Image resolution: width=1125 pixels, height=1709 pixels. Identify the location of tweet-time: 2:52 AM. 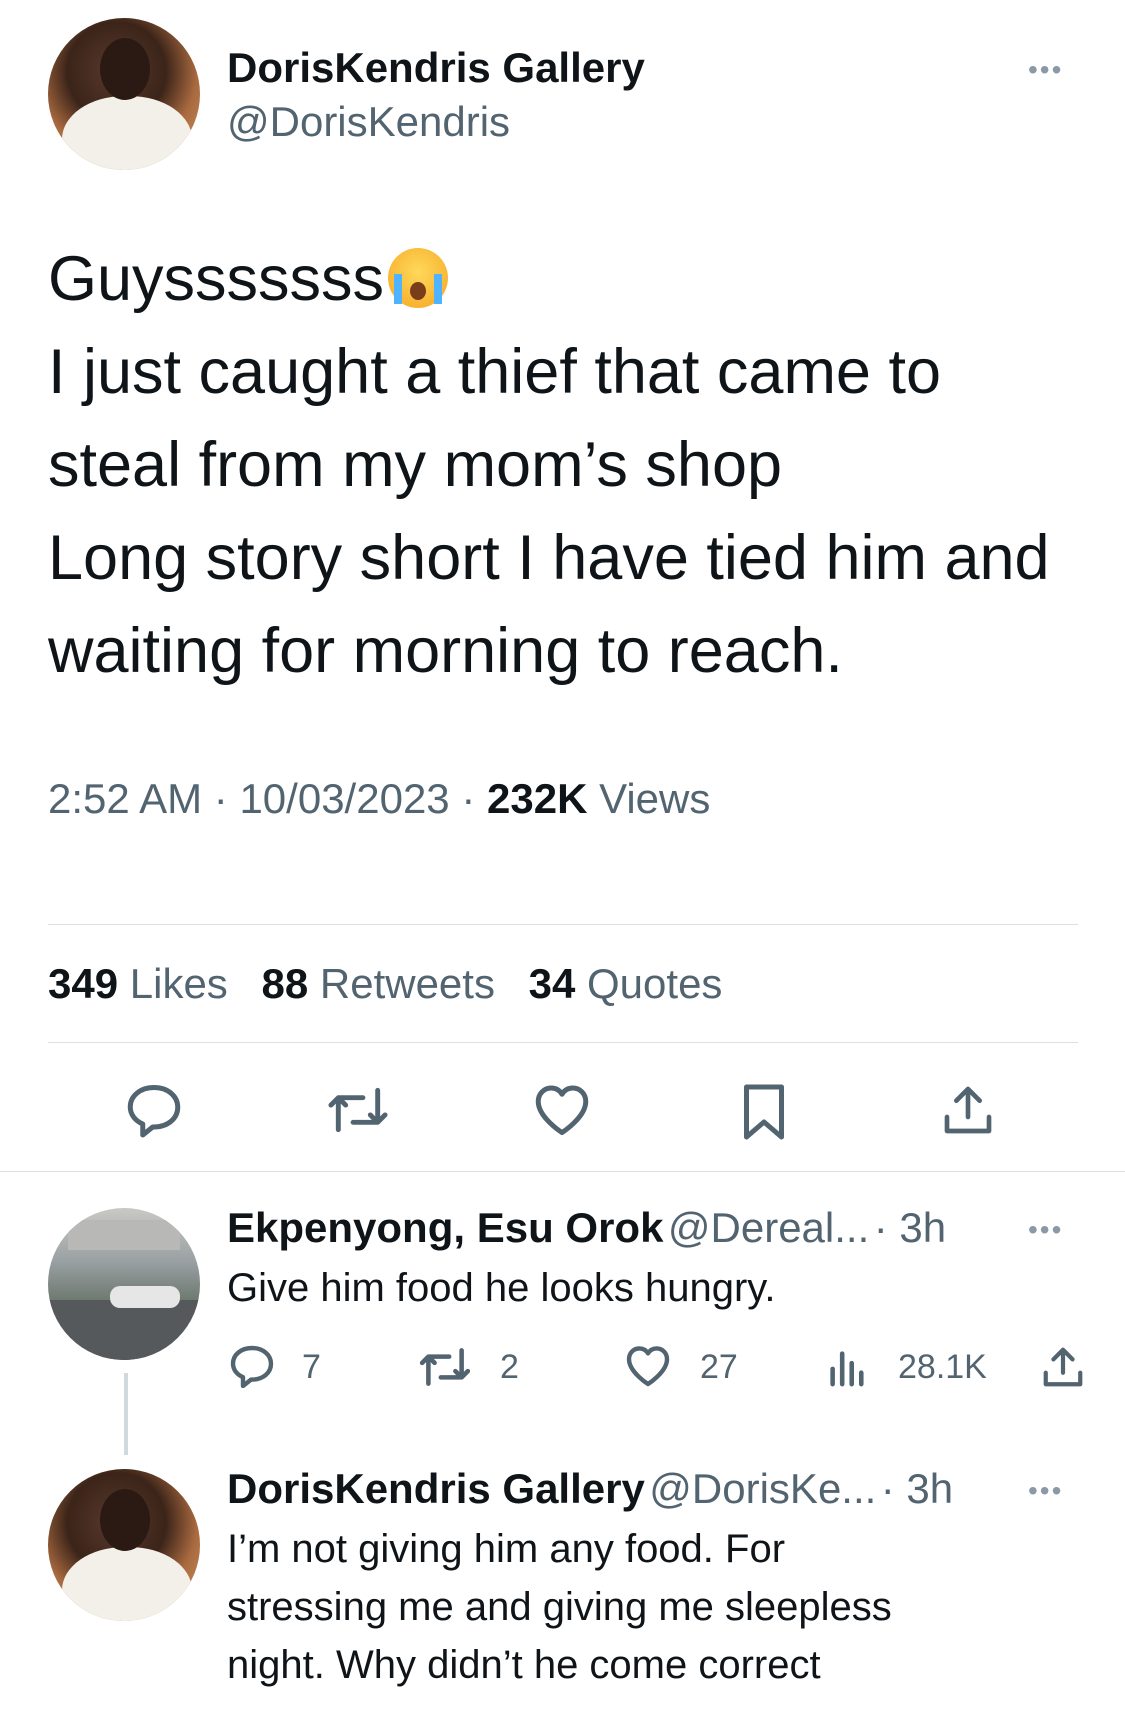
(125, 798).